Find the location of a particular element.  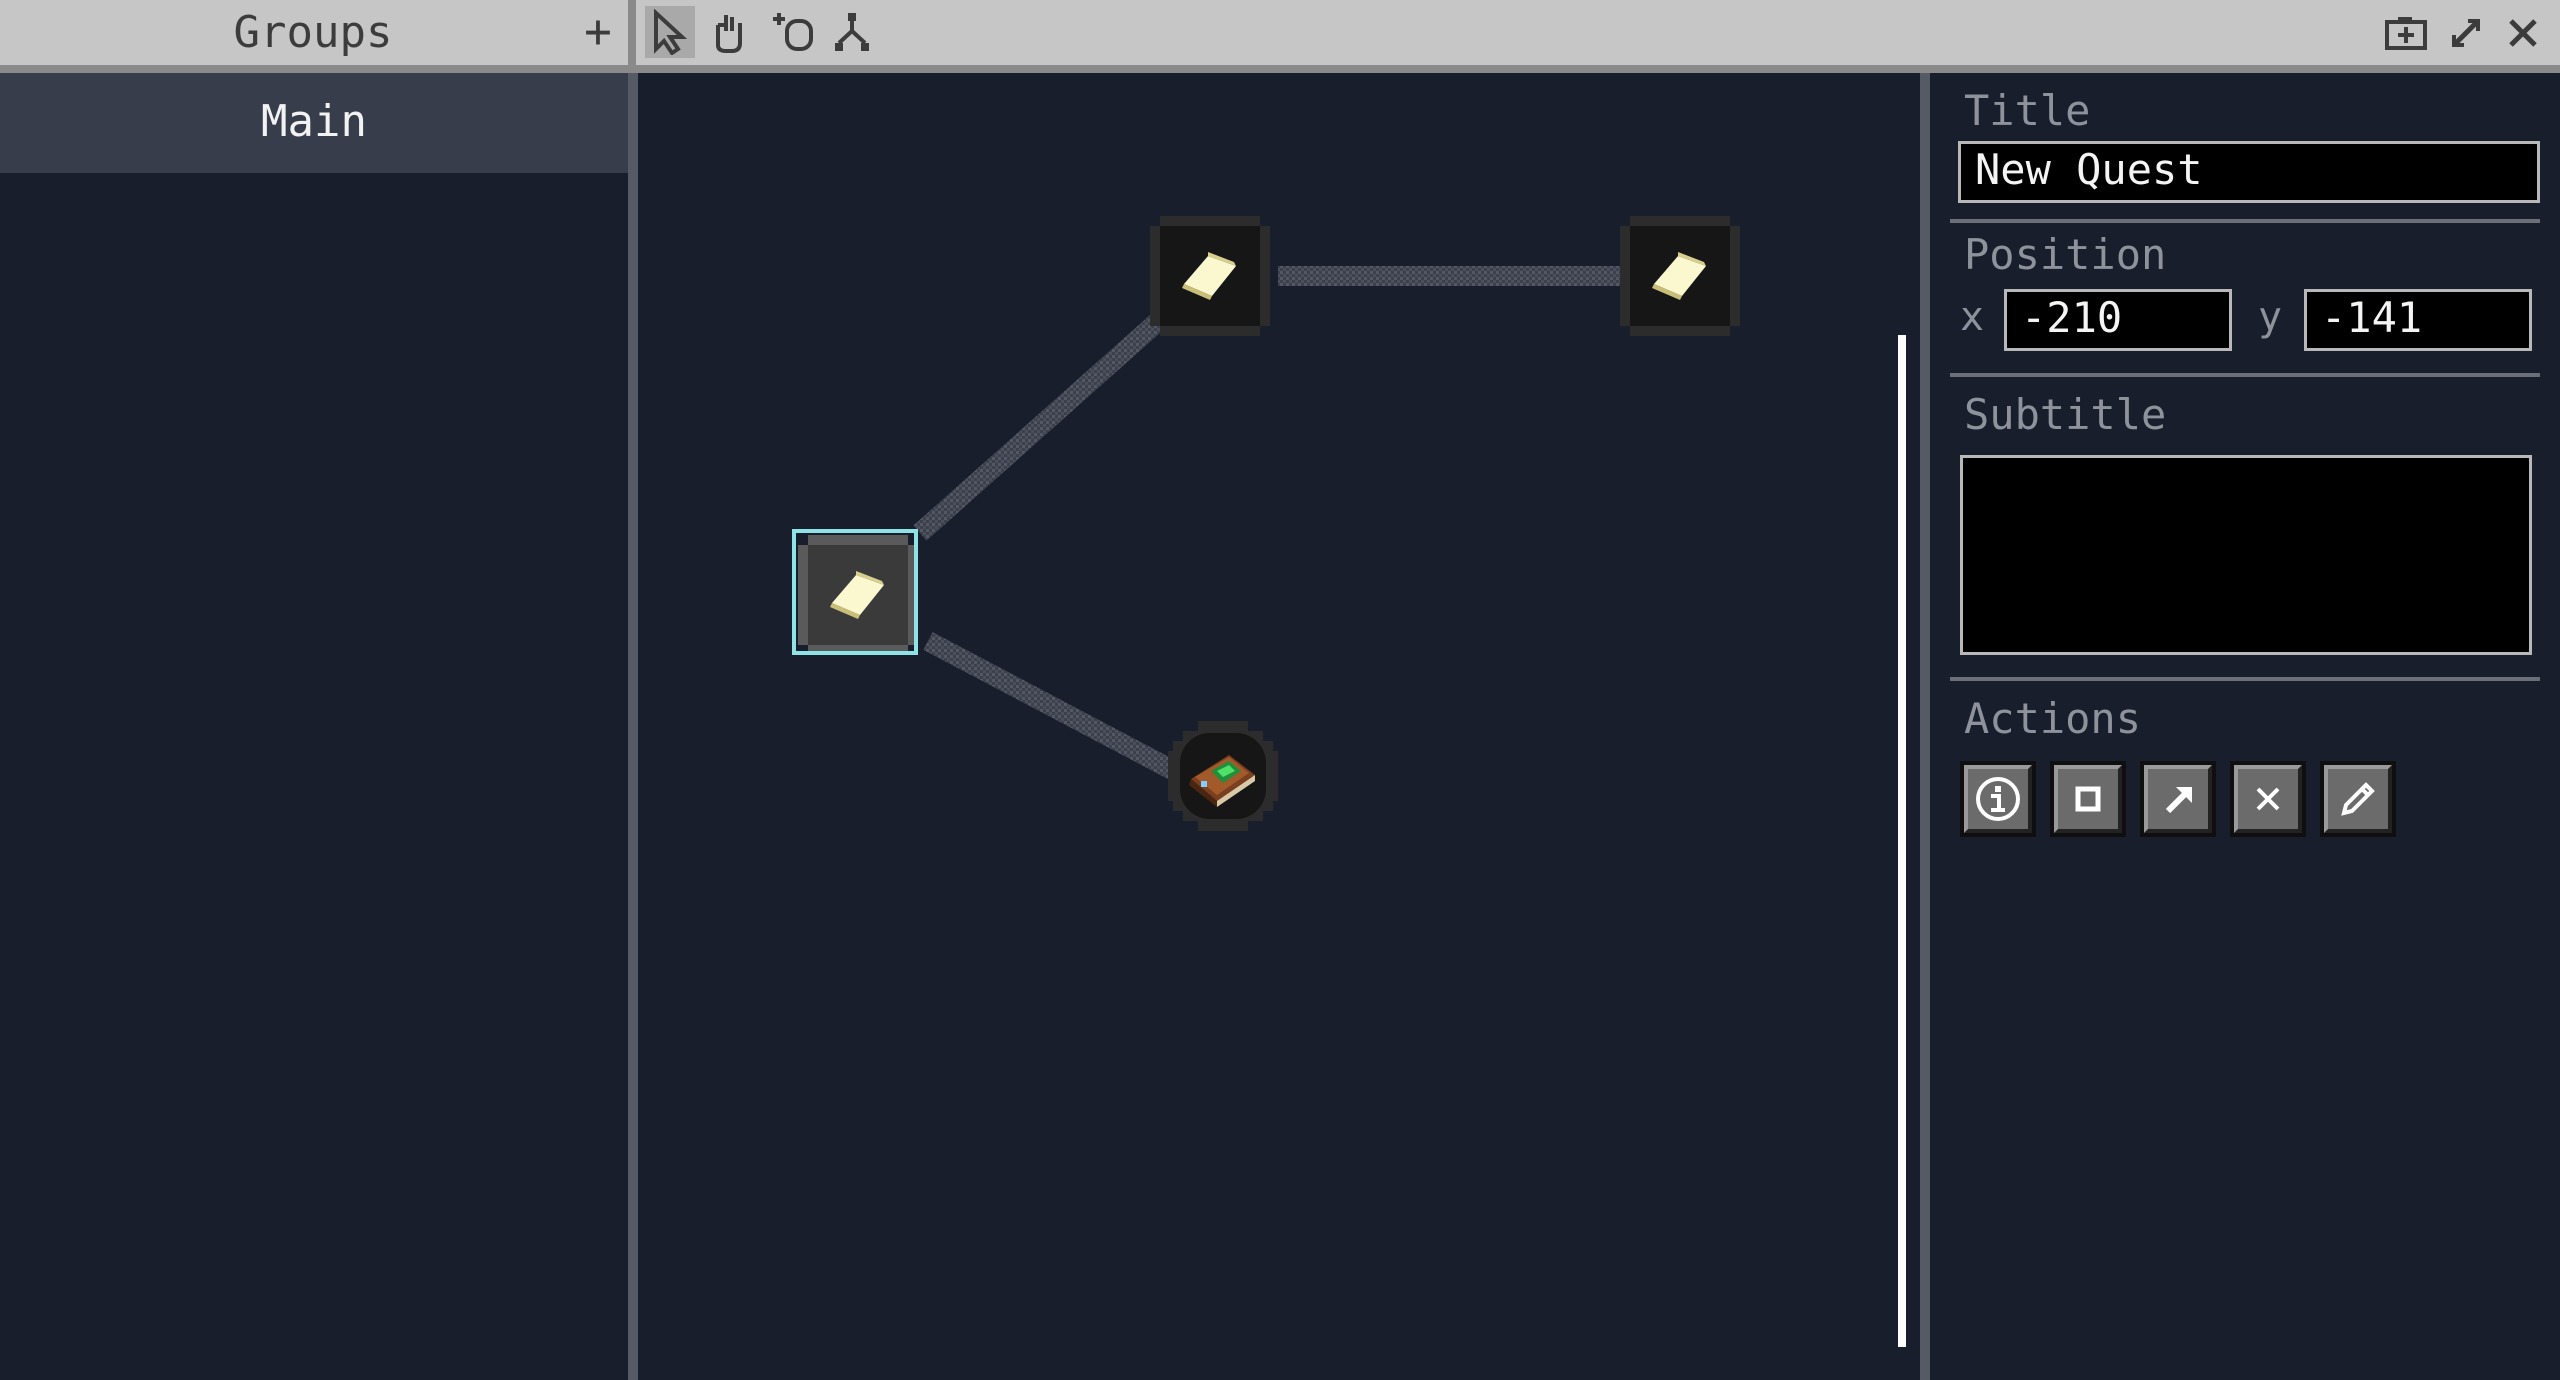

resize-button is located at coordinates (2466, 33).